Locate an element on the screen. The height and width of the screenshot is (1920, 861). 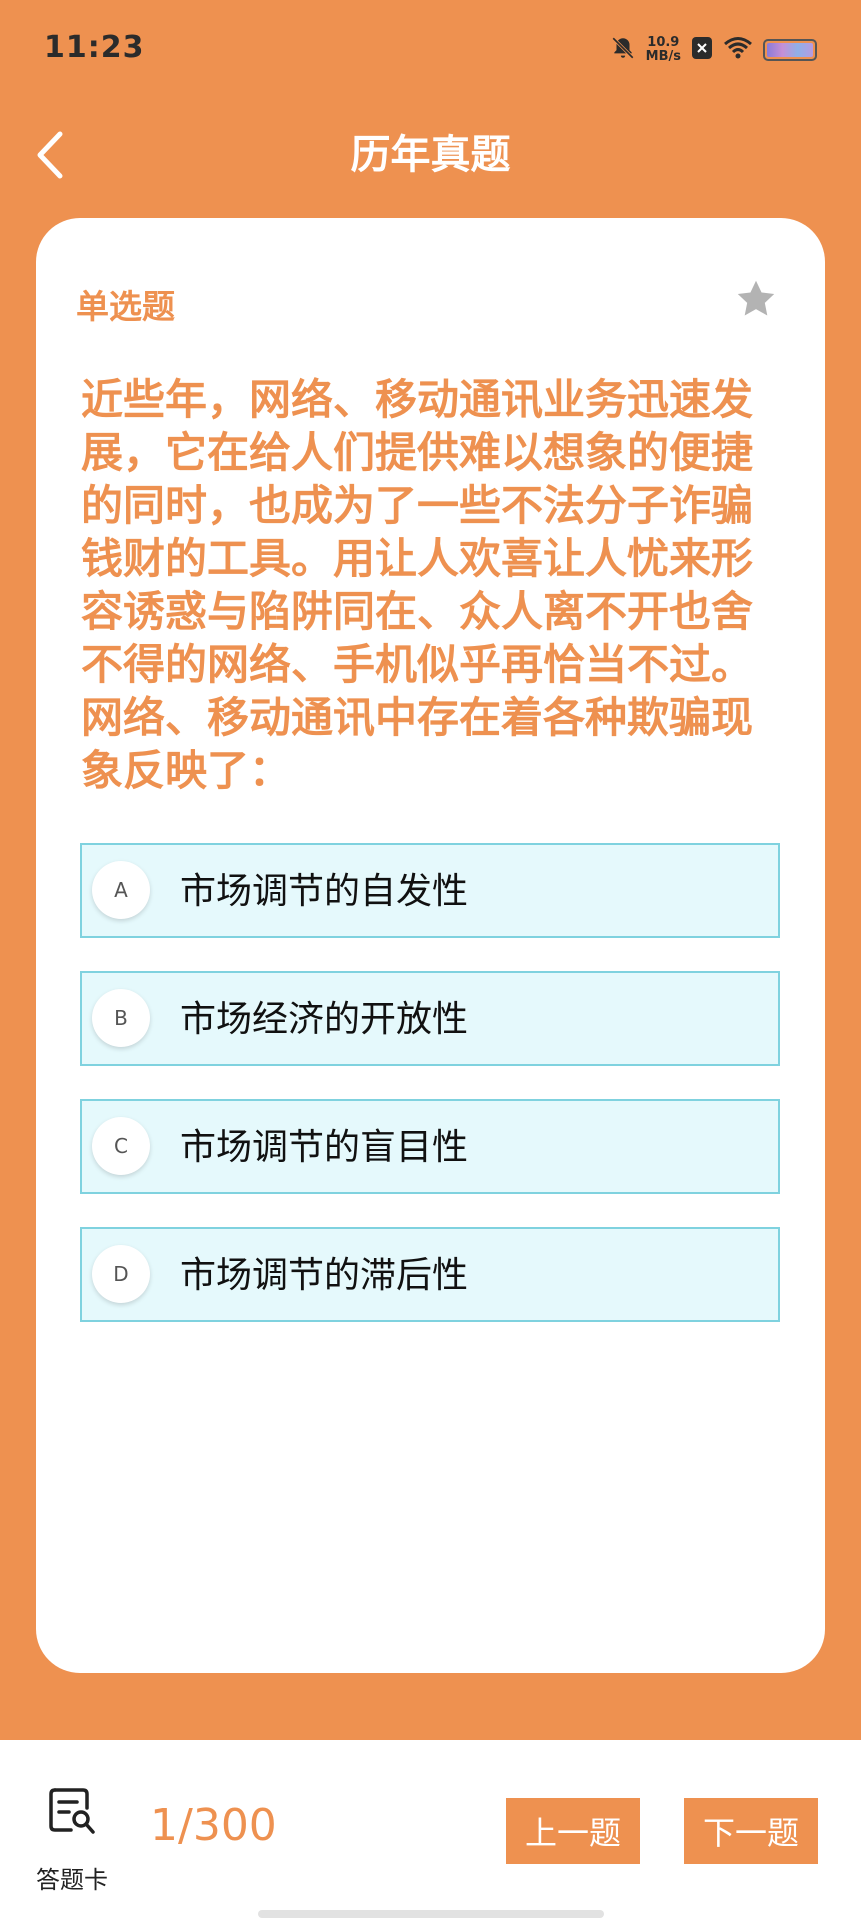
option-letter: A is located at coordinates (121, 890).